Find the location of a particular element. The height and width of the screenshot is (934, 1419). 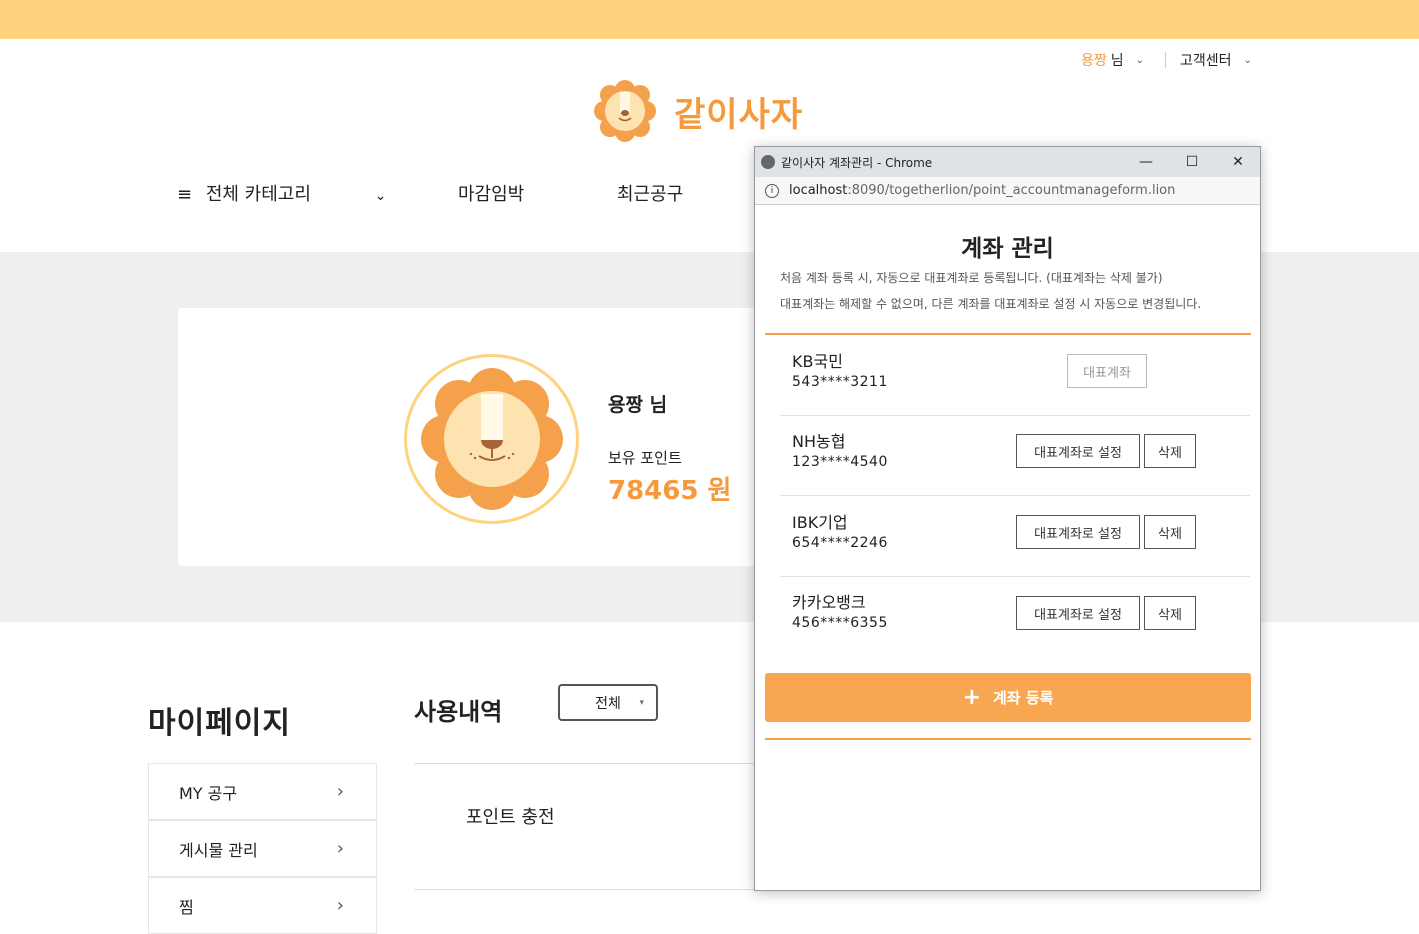

customer-center-menu: 고객센터 ⌄ is located at coordinates (1216, 60).